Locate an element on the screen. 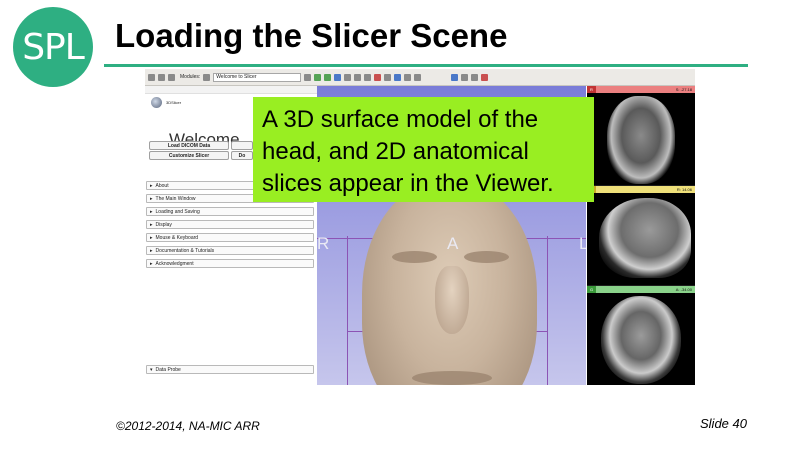 The width and height of the screenshot is (800, 450). back-icon is located at coordinates (318, 77).